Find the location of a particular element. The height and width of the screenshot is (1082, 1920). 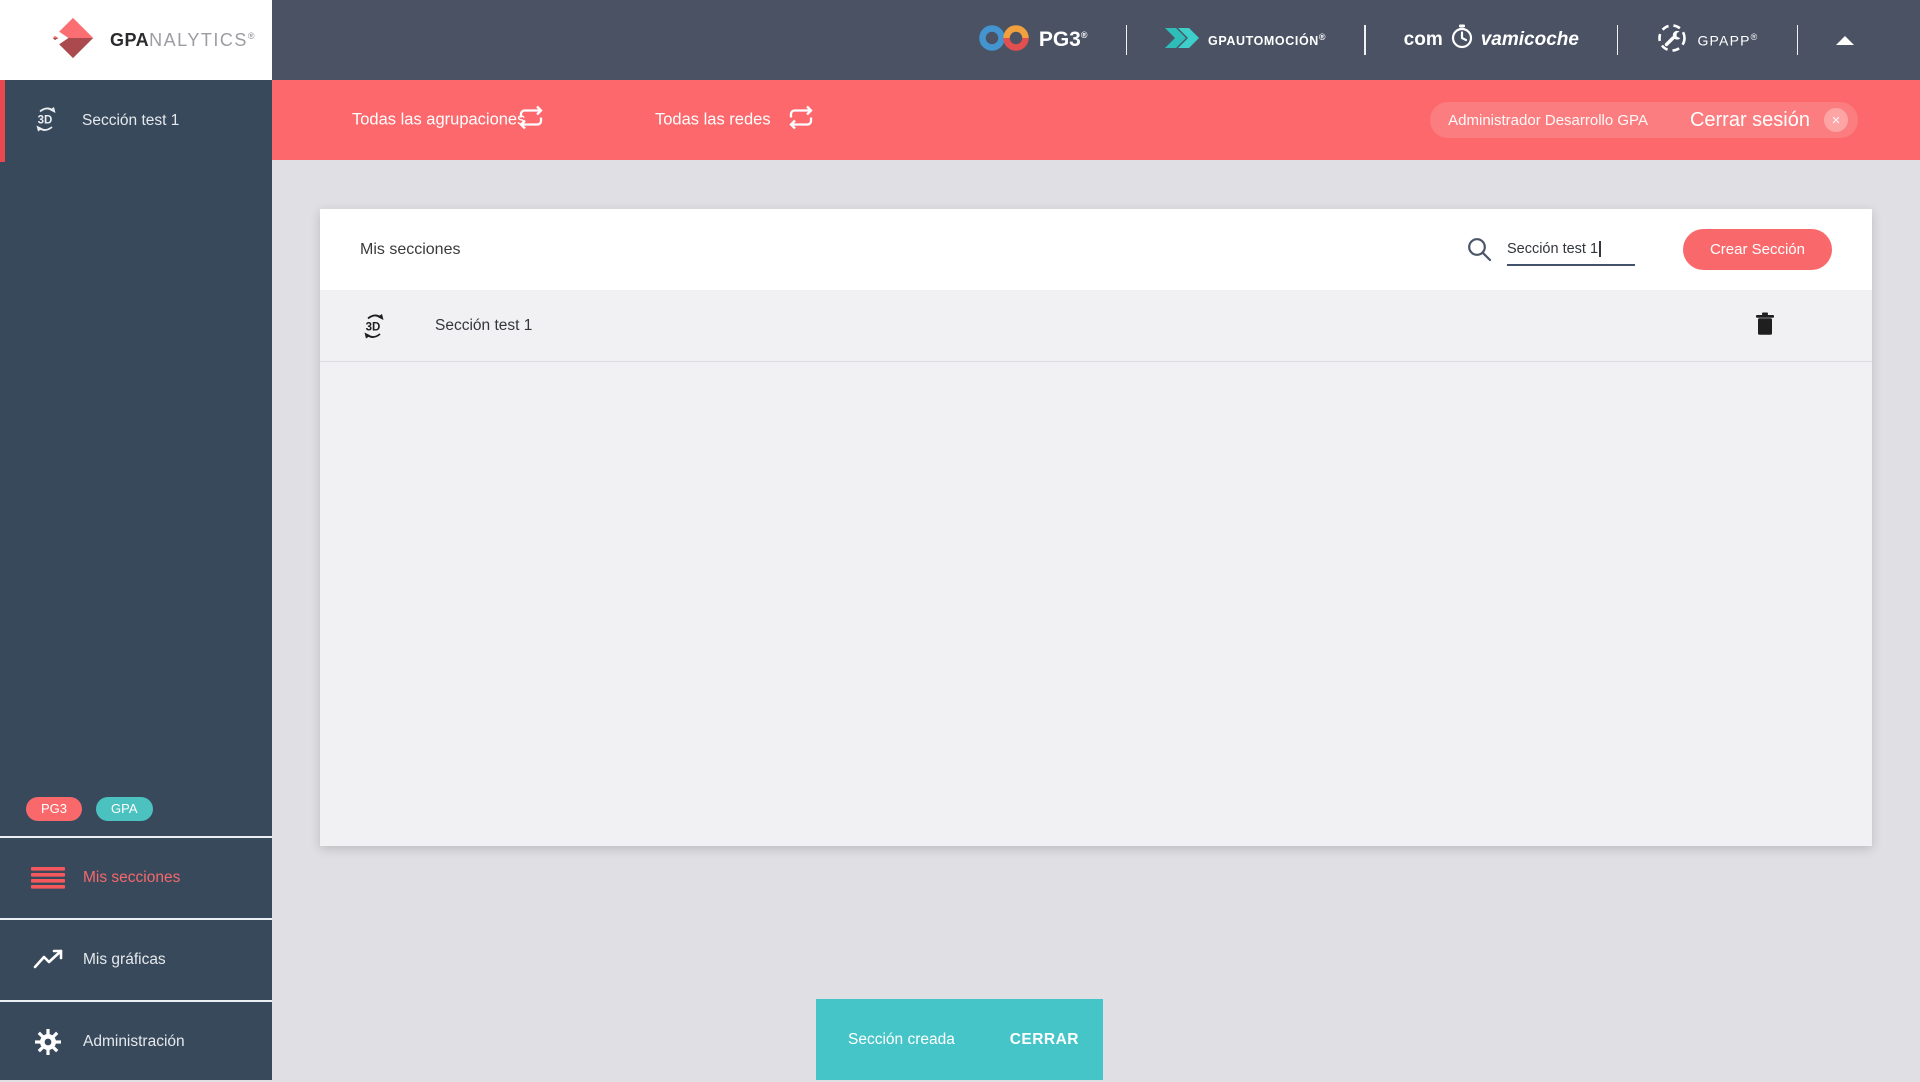

gpa-badge: GPA is located at coordinates (124, 809).